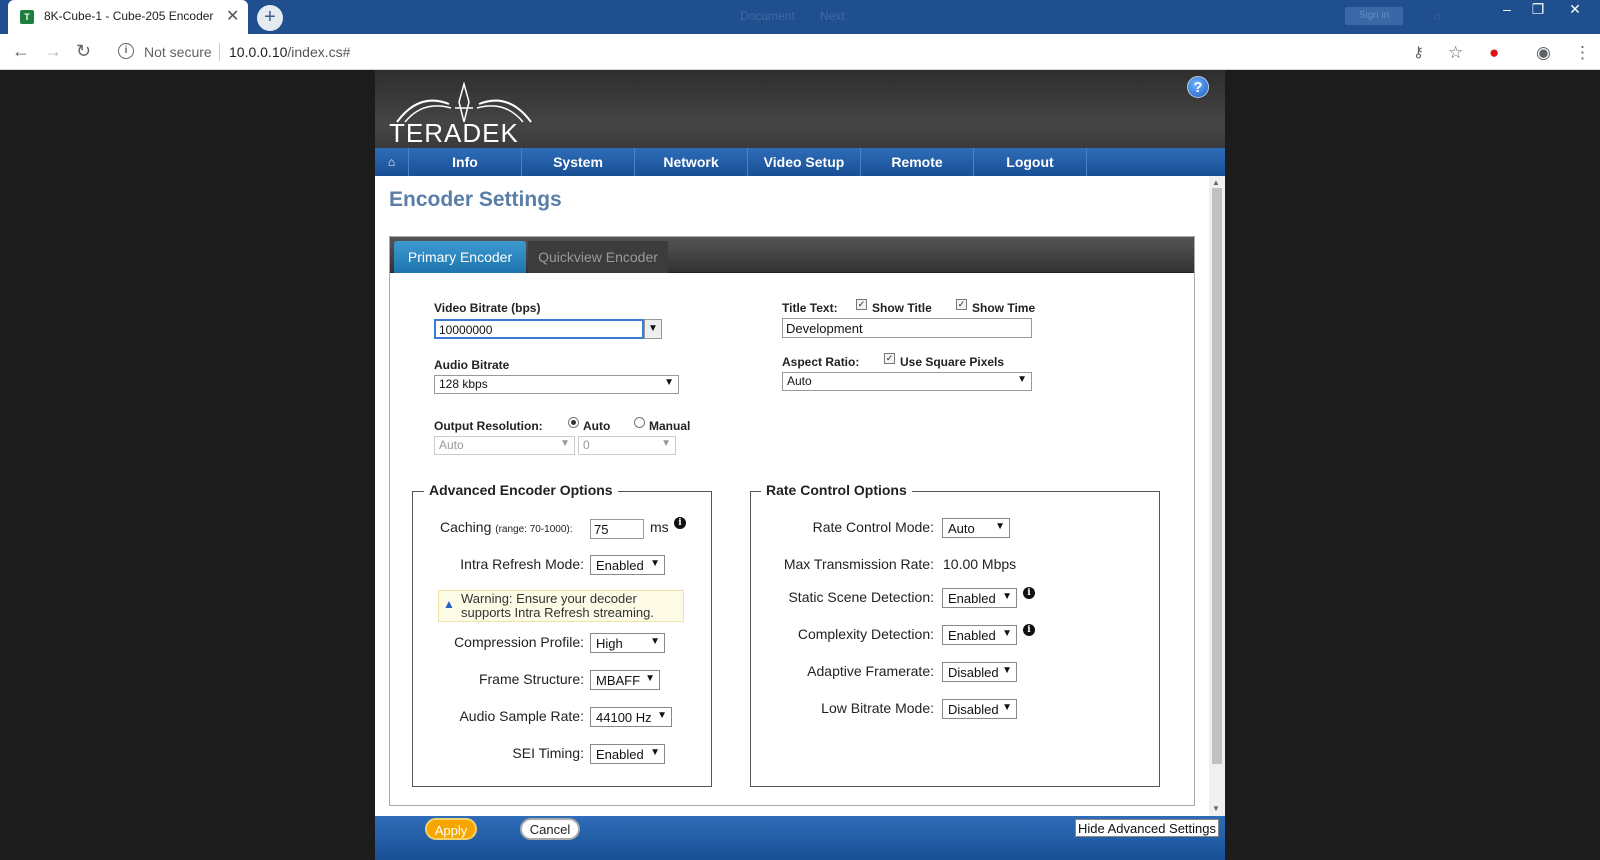 The image size is (1600, 860). I want to click on resolution-manual-label: Manual, so click(670, 426).